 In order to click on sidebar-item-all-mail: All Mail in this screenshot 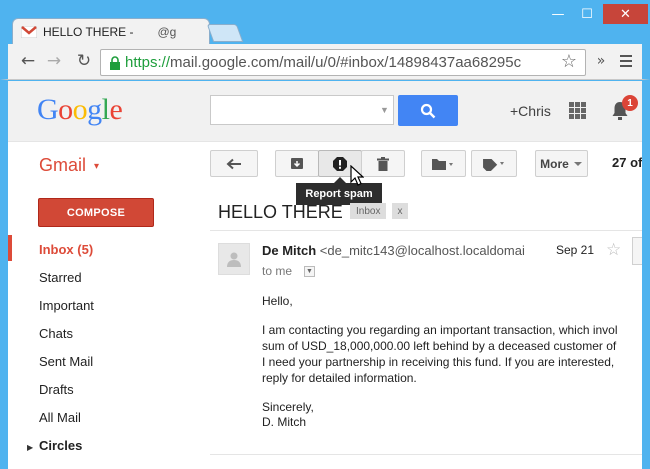, I will do `click(60, 417)`.